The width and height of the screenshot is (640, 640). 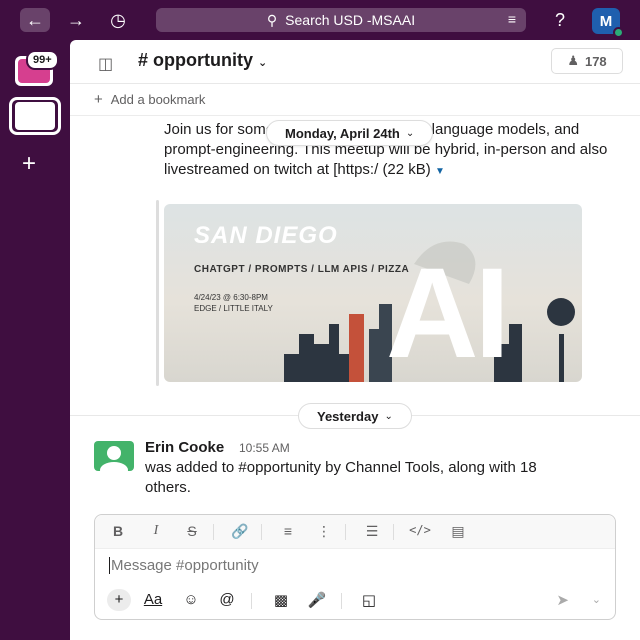 What do you see at coordinates (512, 19) in the screenshot?
I see `filter-icon: ≡` at bounding box center [512, 19].